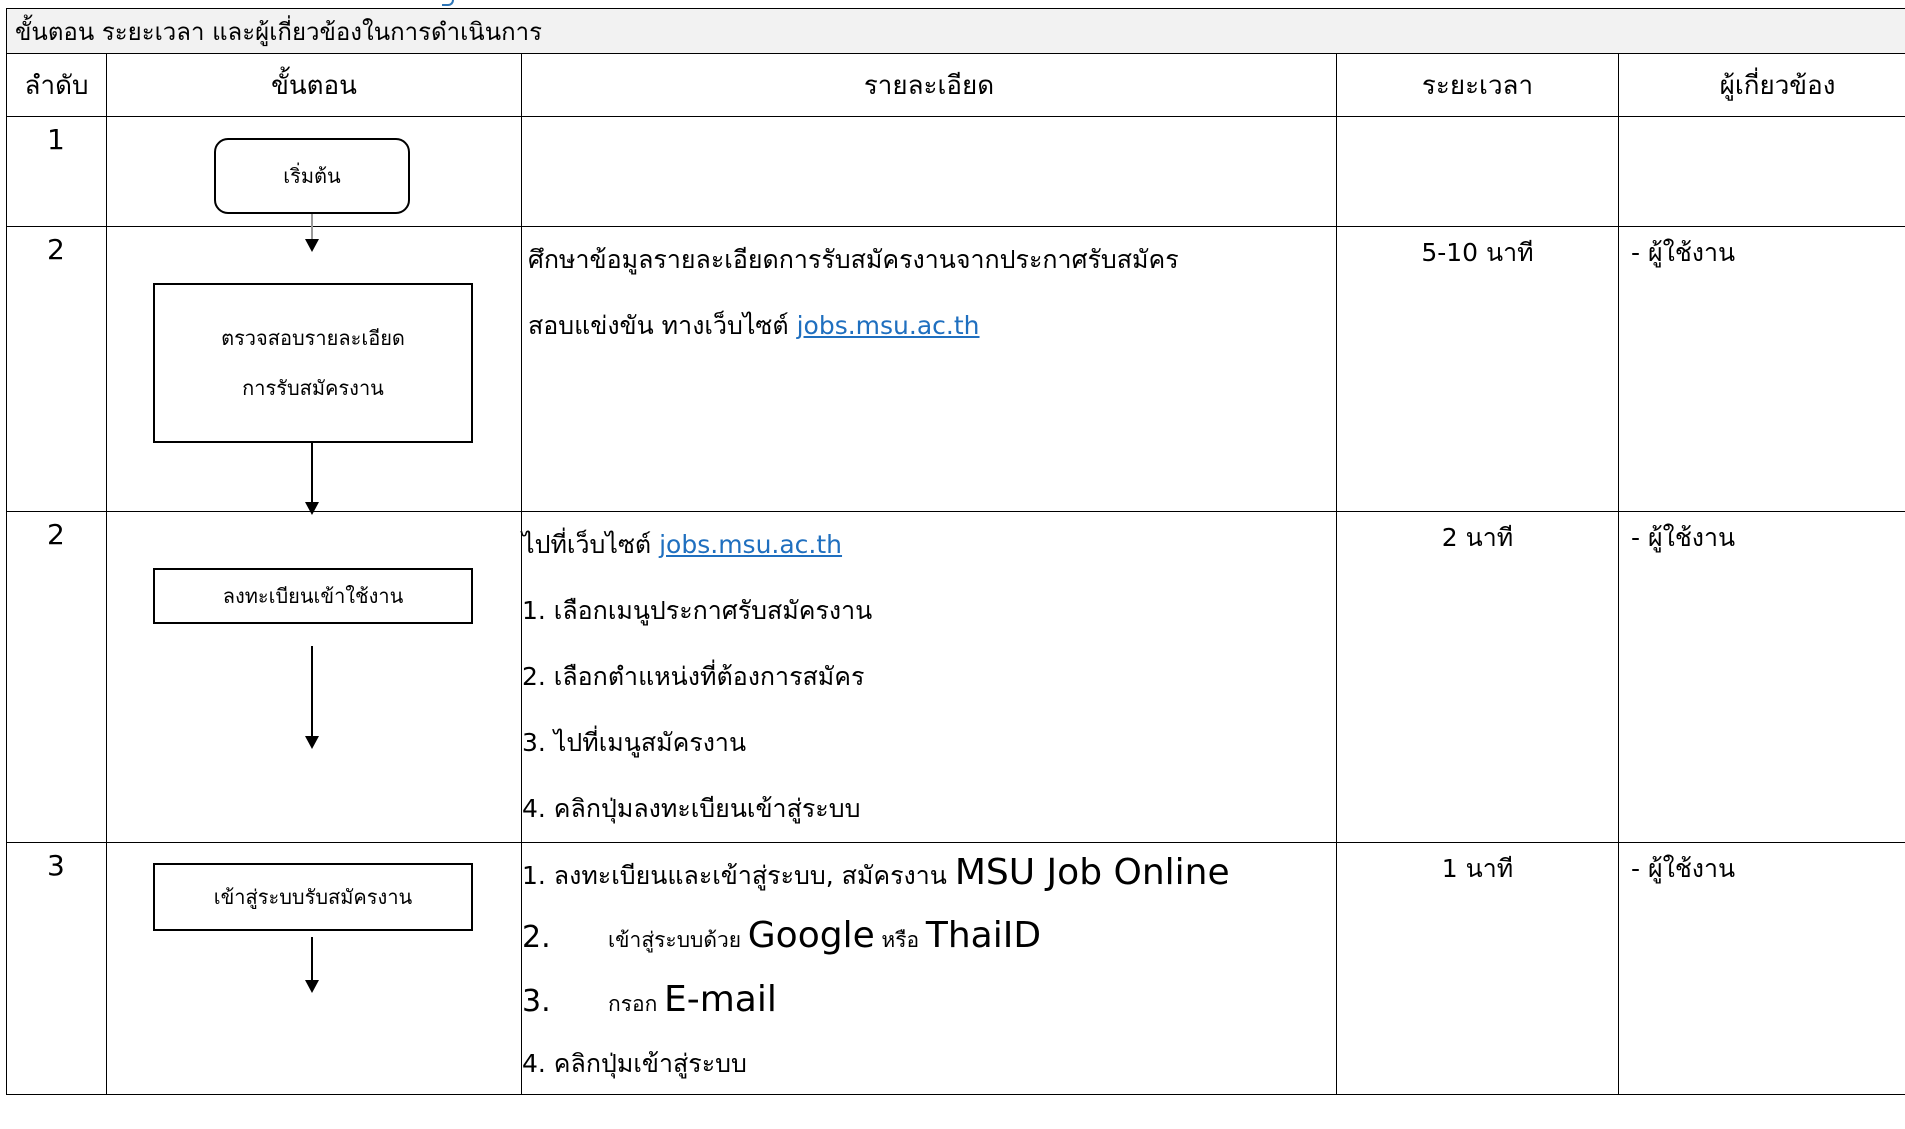 This screenshot has width=1905, height=1129. I want to click on step-box-register: ลงทะเบียนเข้าใช้งาน, so click(313, 596).